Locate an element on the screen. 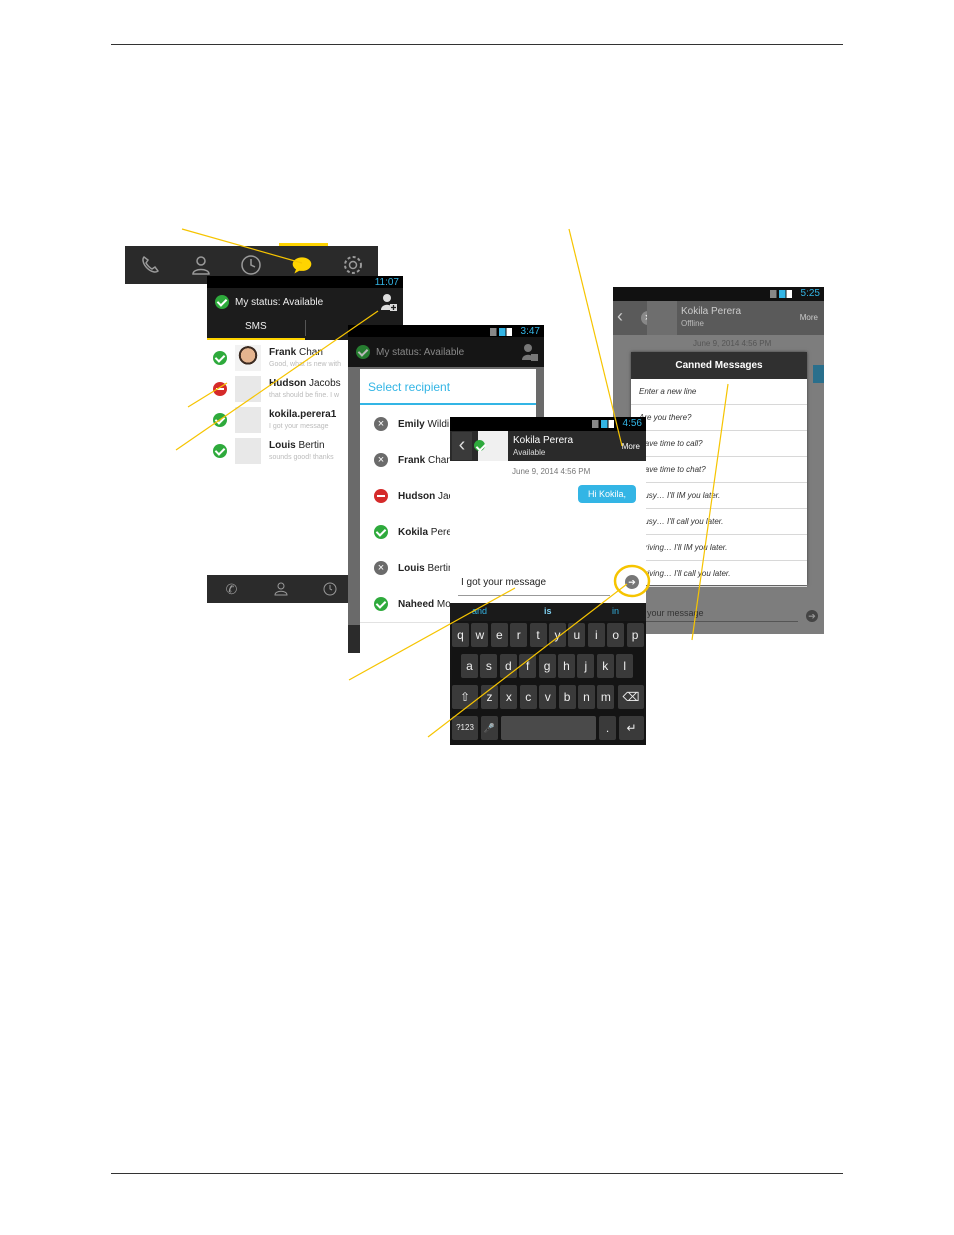 The image size is (954, 1235). key-k: k is located at coordinates (605, 666).